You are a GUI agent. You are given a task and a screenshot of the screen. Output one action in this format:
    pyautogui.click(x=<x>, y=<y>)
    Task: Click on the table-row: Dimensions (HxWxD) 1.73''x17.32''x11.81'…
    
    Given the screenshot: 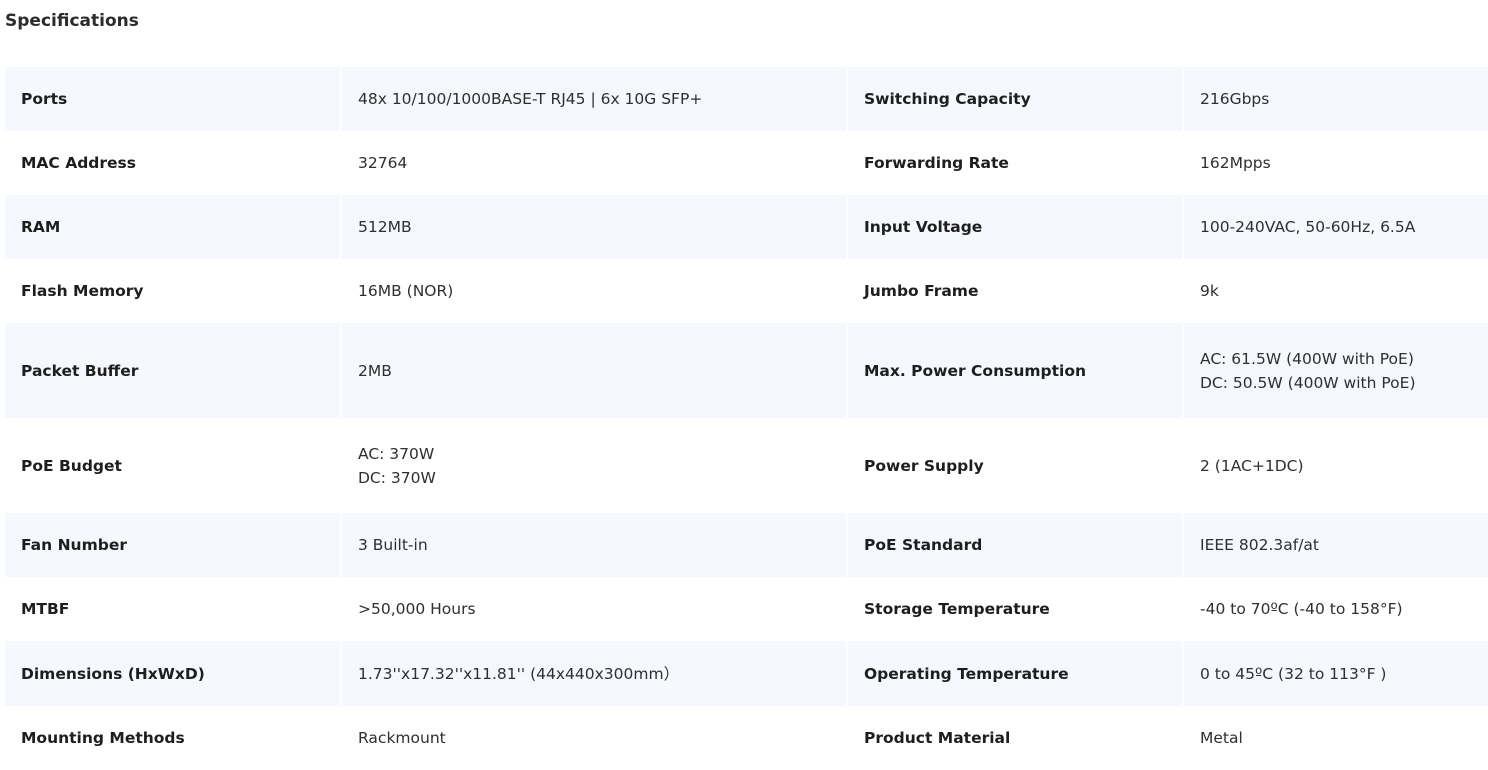 What is the action you would take?
    pyautogui.click(x=746, y=673)
    